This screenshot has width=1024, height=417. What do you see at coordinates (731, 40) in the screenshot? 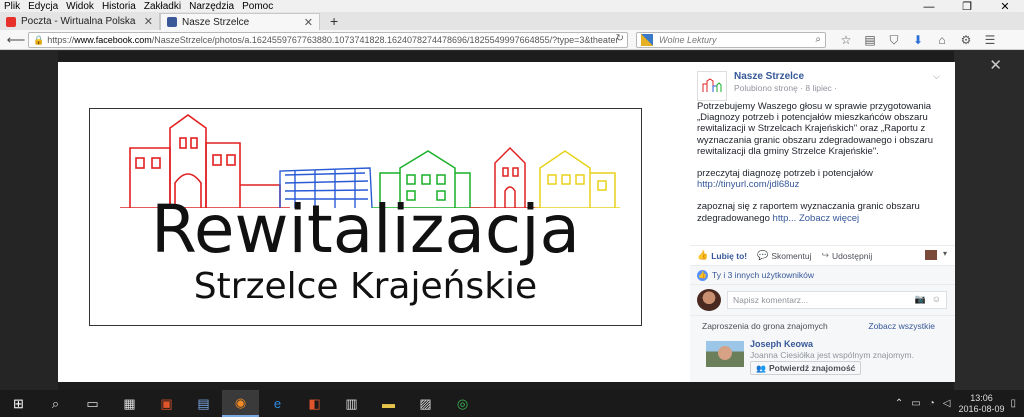
I see `search-input: Wolne Lektury ⌕` at bounding box center [731, 40].